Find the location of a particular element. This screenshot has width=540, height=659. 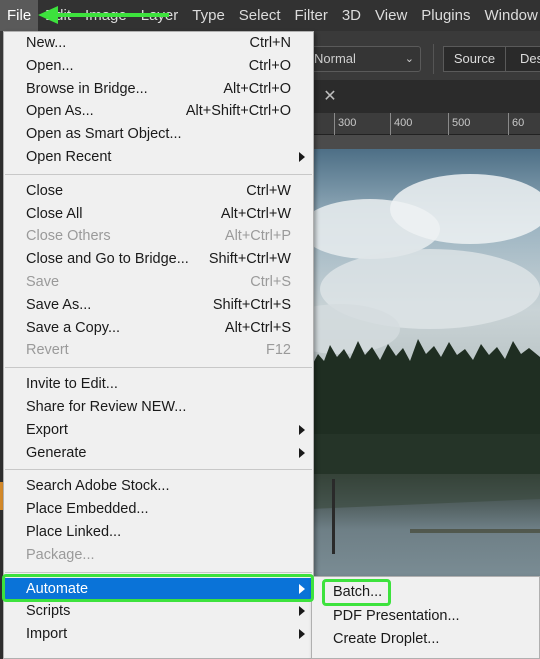

ruler-label: 500 is located at coordinates (461, 123).